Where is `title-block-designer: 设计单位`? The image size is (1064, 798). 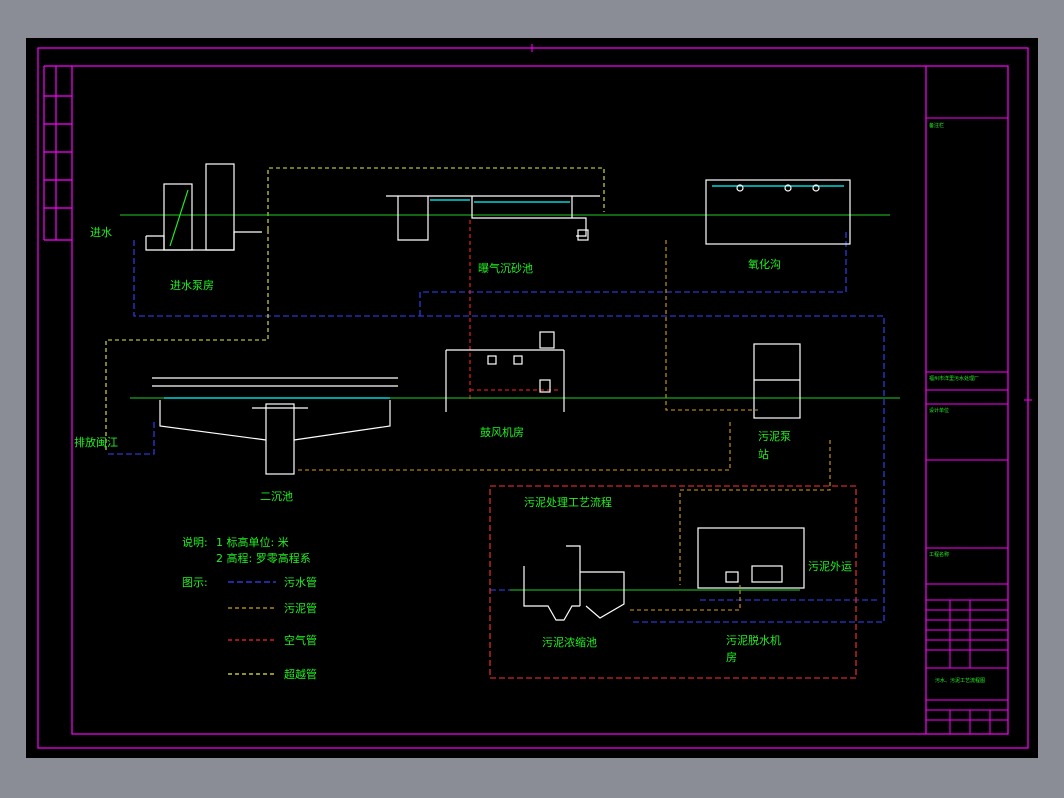 title-block-designer: 设计单位 is located at coordinates (939, 410).